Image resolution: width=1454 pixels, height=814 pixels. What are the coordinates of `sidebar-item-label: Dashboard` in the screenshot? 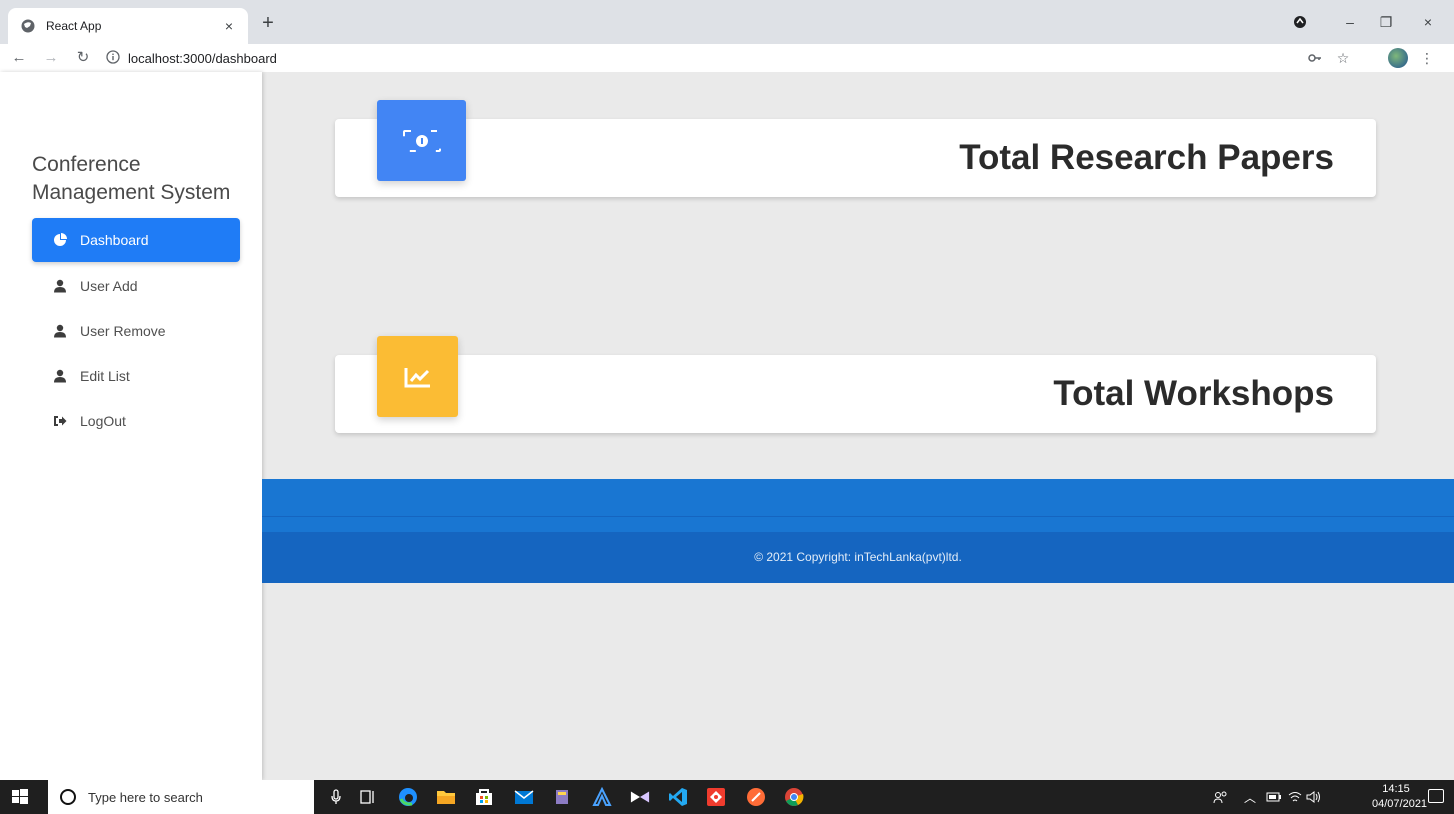 It's located at (114, 240).